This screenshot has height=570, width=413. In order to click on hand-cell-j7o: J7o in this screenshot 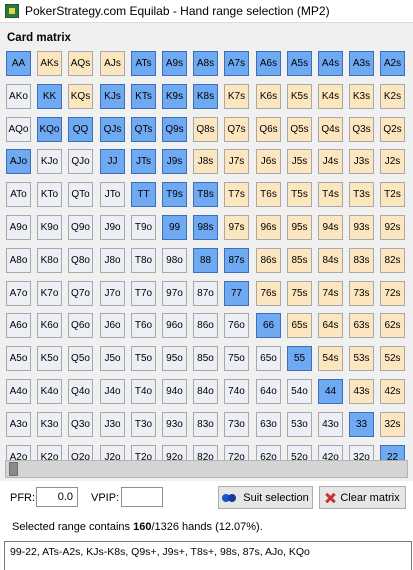, I will do `click(112, 293)`.